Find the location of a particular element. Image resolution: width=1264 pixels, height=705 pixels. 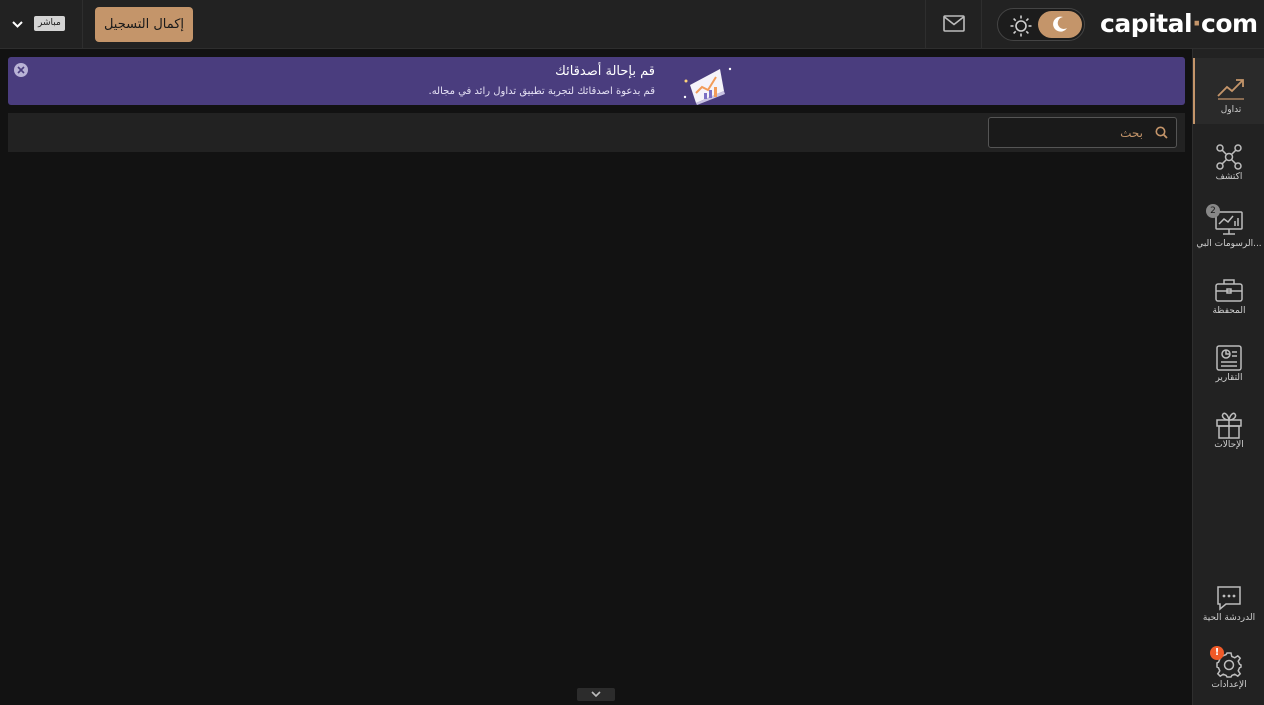

trend-up-icon is located at coordinates (1230, 89).